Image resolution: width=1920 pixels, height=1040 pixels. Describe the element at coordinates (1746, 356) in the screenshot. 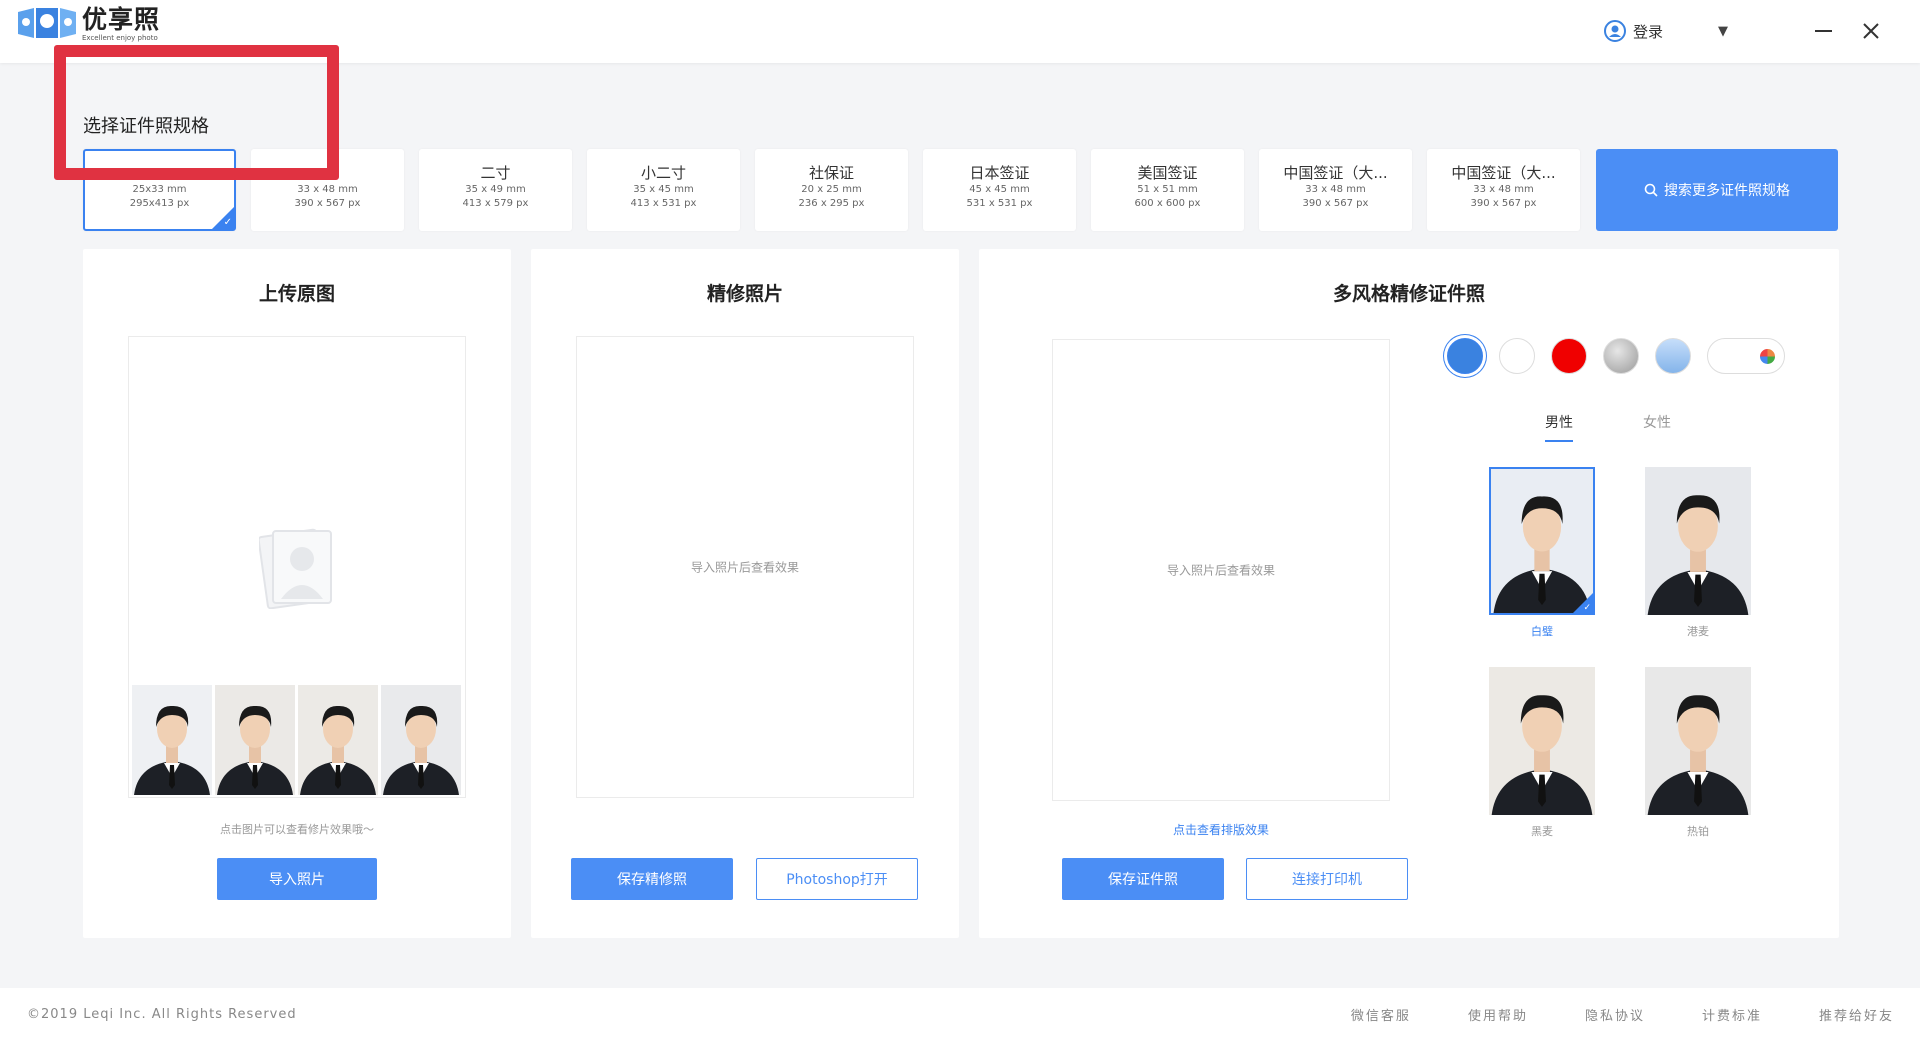

I see `custom-color-picker` at that location.